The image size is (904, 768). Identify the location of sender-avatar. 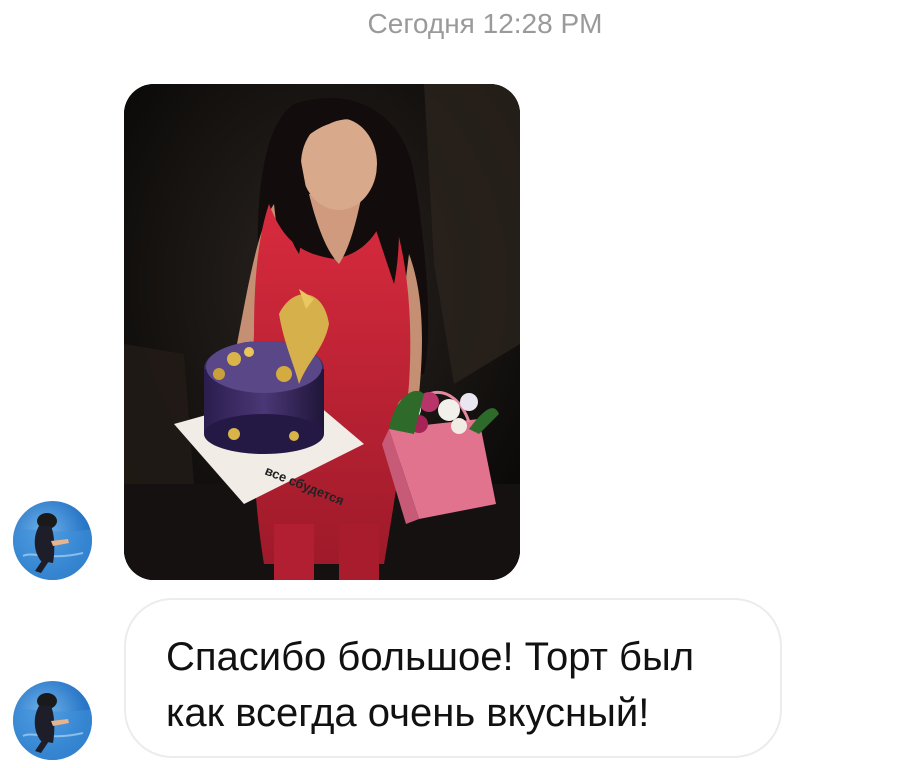
(52, 540).